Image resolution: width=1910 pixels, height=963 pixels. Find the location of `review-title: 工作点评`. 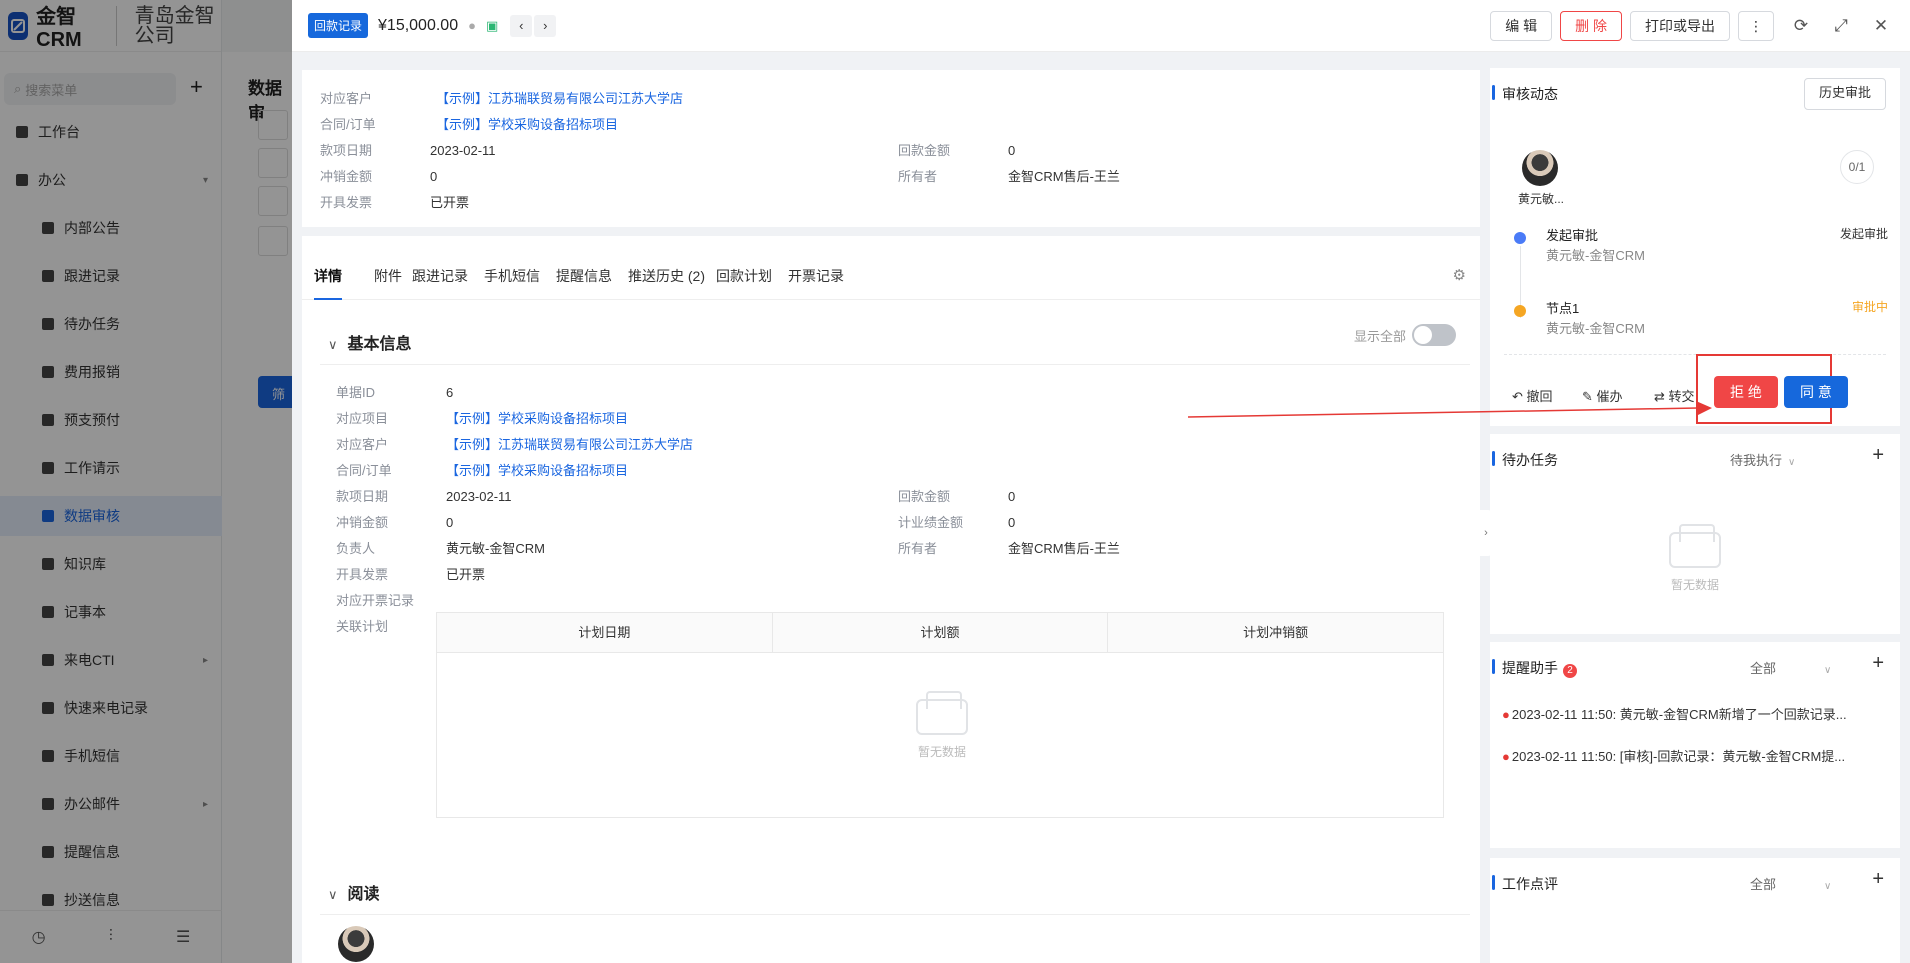

review-title: 工作点评 is located at coordinates (1525, 883).